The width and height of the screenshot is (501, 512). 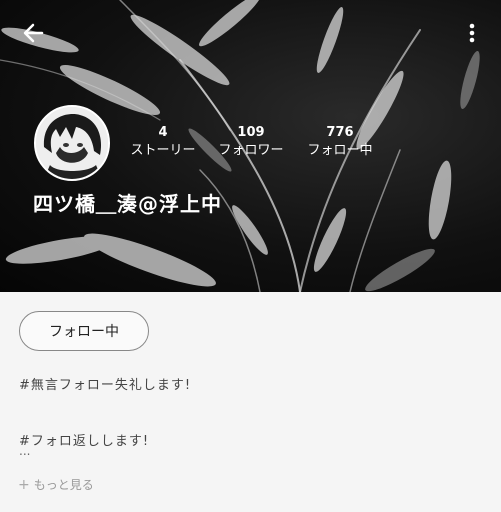 I want to click on stat-stories-label: ストーリー, so click(x=163, y=150).